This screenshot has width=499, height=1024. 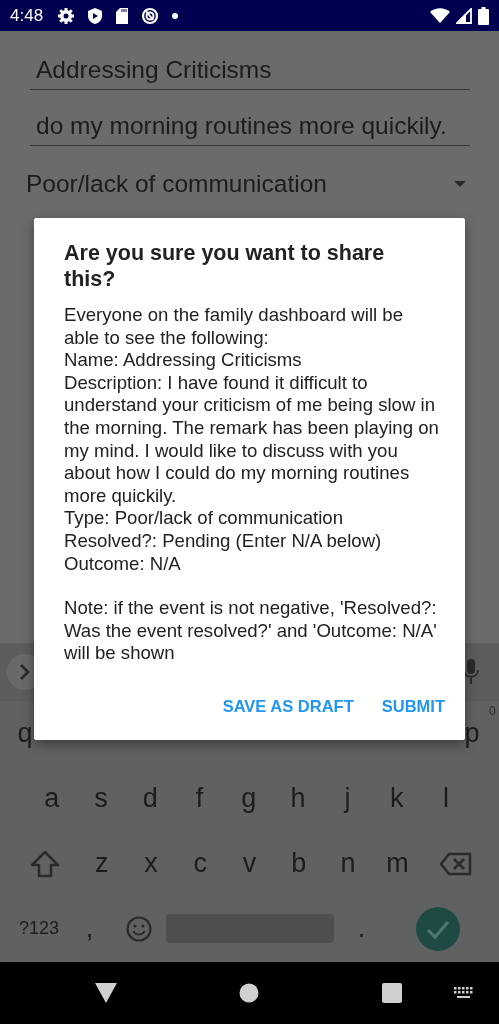 What do you see at coordinates (175, 15) in the screenshot?
I see `dot-icon` at bounding box center [175, 15].